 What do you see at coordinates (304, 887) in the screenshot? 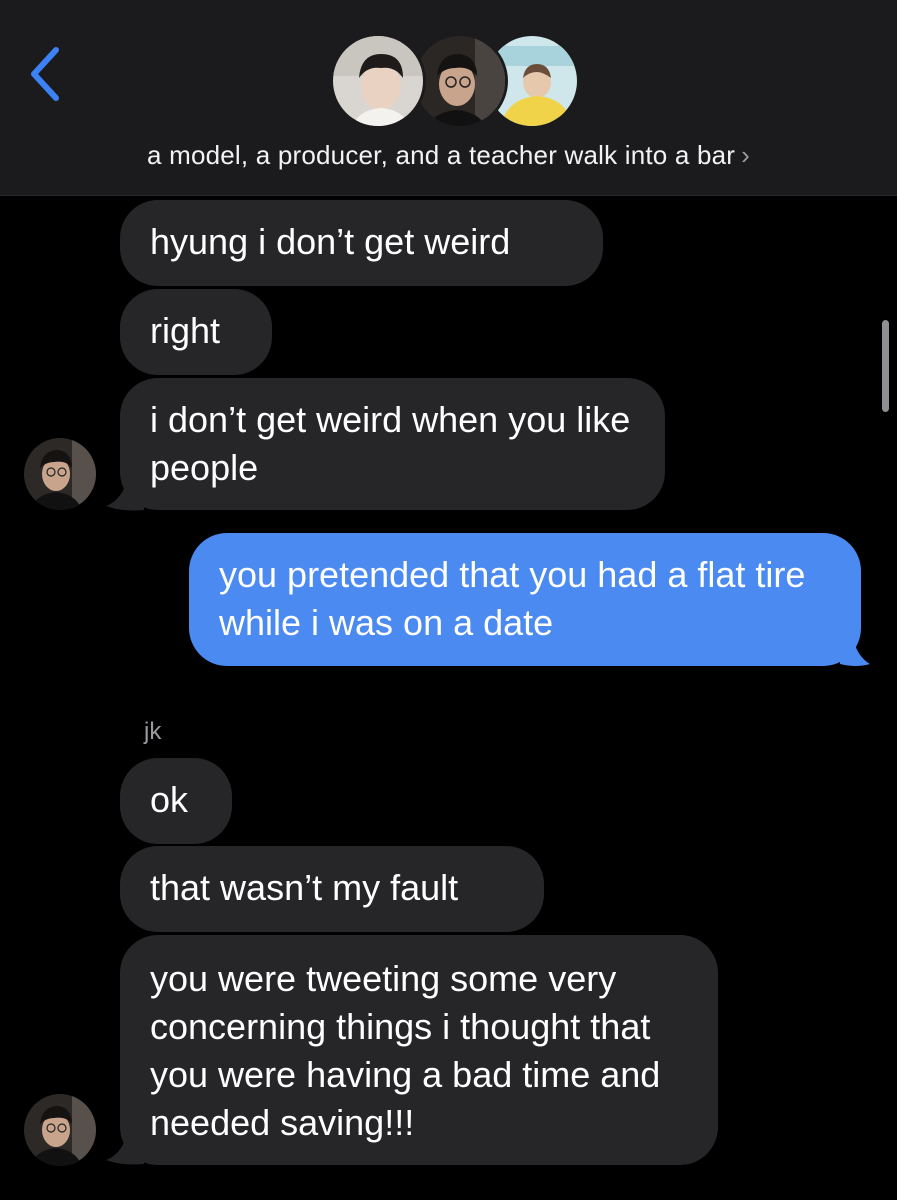
I see `message-text: that wasn’t my fault` at bounding box center [304, 887].